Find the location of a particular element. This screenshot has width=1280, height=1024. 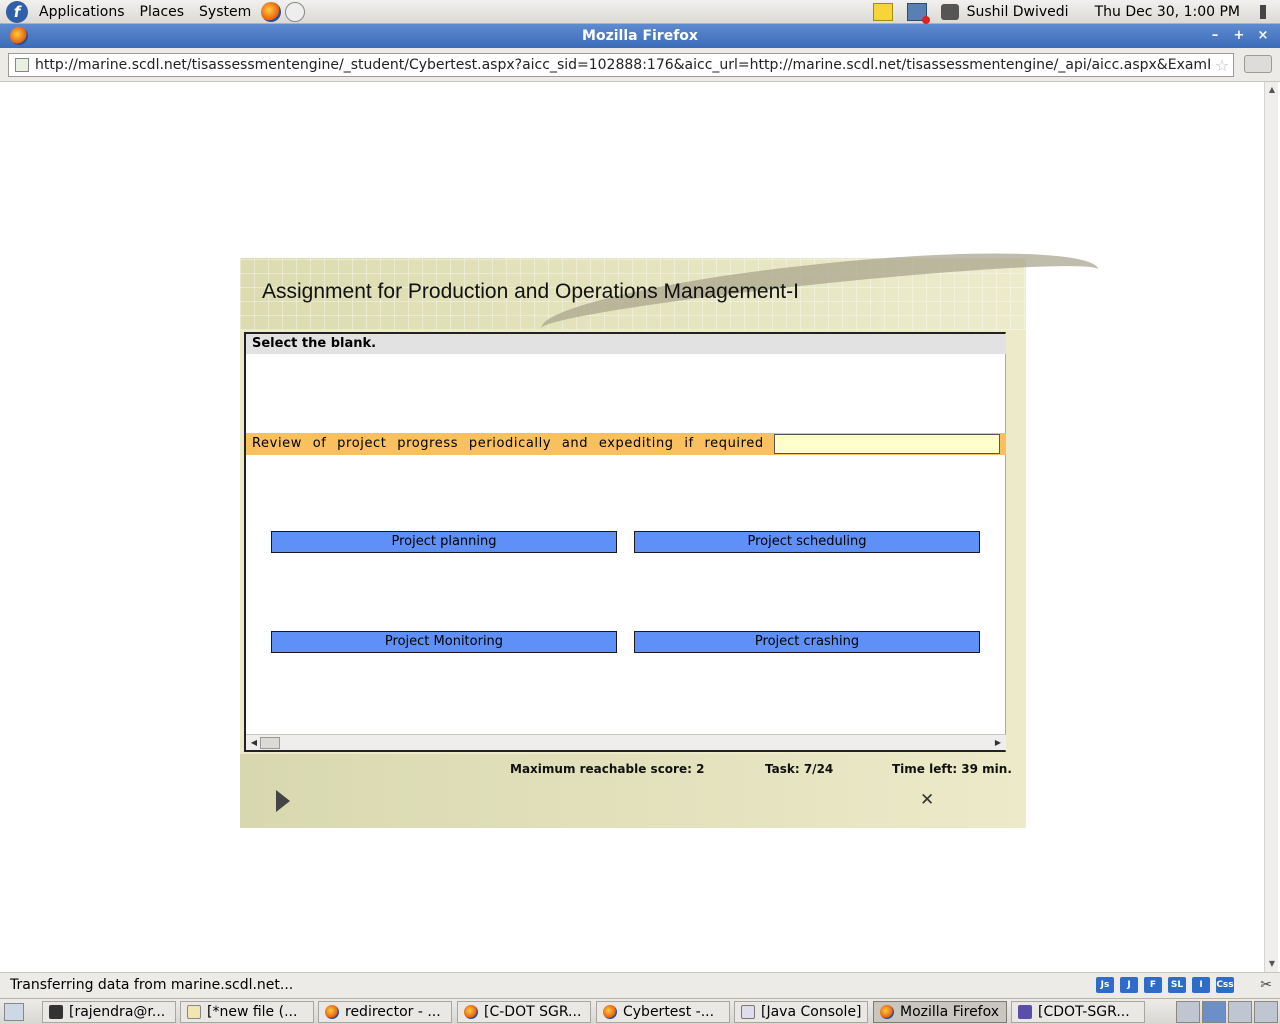

bookmark-star-icon: ☆ is located at coordinates (1222, 65).